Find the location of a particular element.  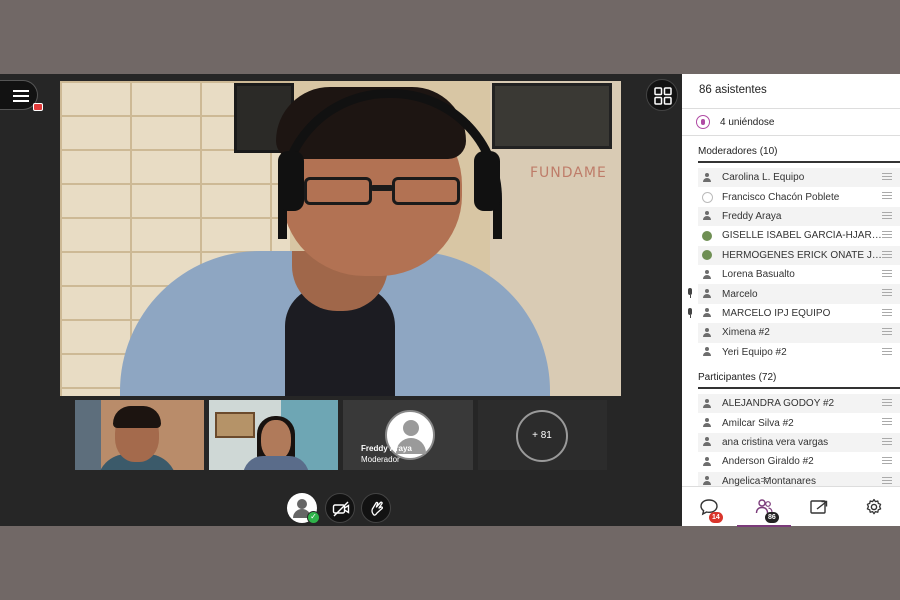

joining-icon is located at coordinates (703, 122).